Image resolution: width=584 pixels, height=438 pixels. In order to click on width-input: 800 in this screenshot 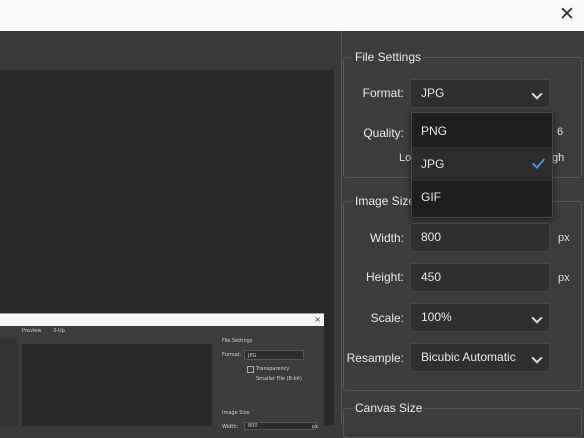, I will do `click(480, 237)`.